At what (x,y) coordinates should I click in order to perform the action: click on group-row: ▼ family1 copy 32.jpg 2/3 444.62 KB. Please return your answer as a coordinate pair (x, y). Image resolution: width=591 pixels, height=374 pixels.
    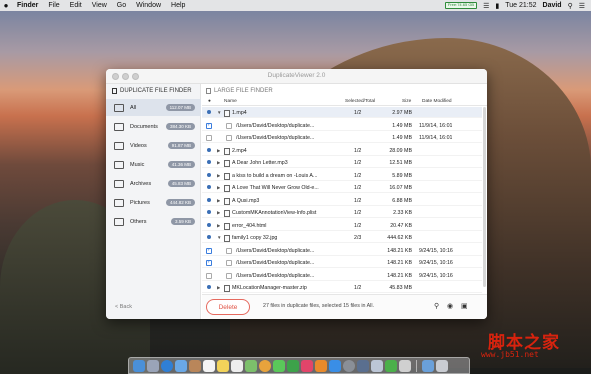
    Looking at the image, I should click on (342, 237).